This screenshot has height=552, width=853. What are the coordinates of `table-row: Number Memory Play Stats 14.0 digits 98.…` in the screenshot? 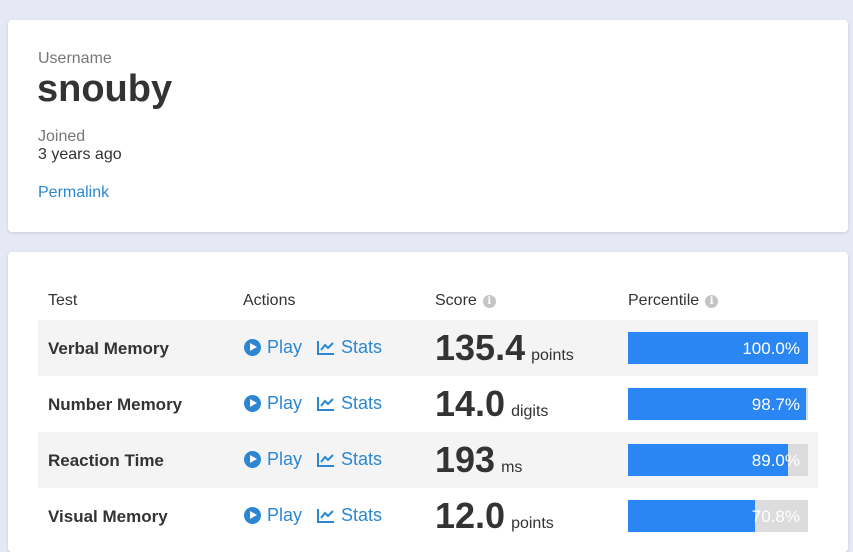 It's located at (428, 404).